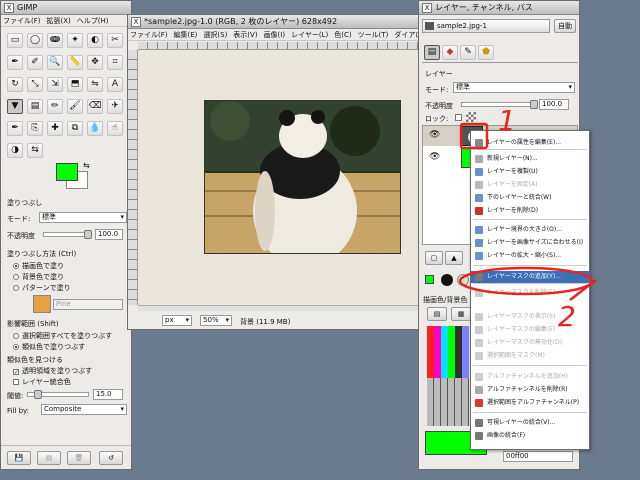 The image size is (640, 480). What do you see at coordinates (216, 320) in the screenshot?
I see `zoom-select: 50% ▾` at bounding box center [216, 320].